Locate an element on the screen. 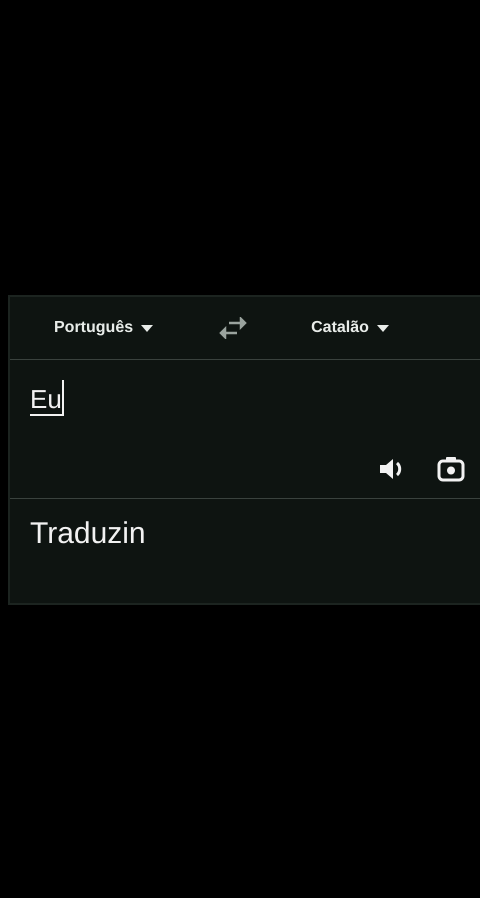 This screenshot has height=898, width=480. input-field: Eu is located at coordinates (47, 398).